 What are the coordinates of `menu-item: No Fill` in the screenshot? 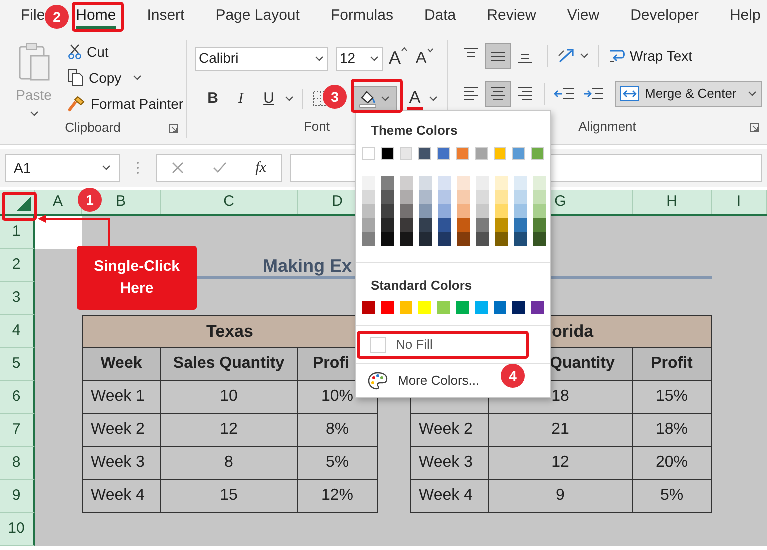 It's located at (443, 344).